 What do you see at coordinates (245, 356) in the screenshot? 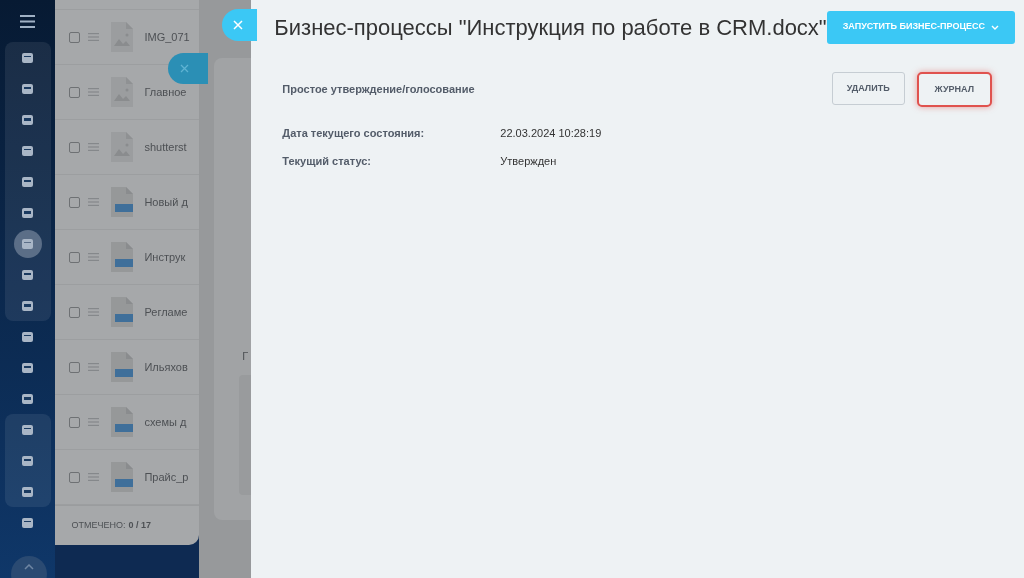
I see `panel-label: Г` at bounding box center [245, 356].